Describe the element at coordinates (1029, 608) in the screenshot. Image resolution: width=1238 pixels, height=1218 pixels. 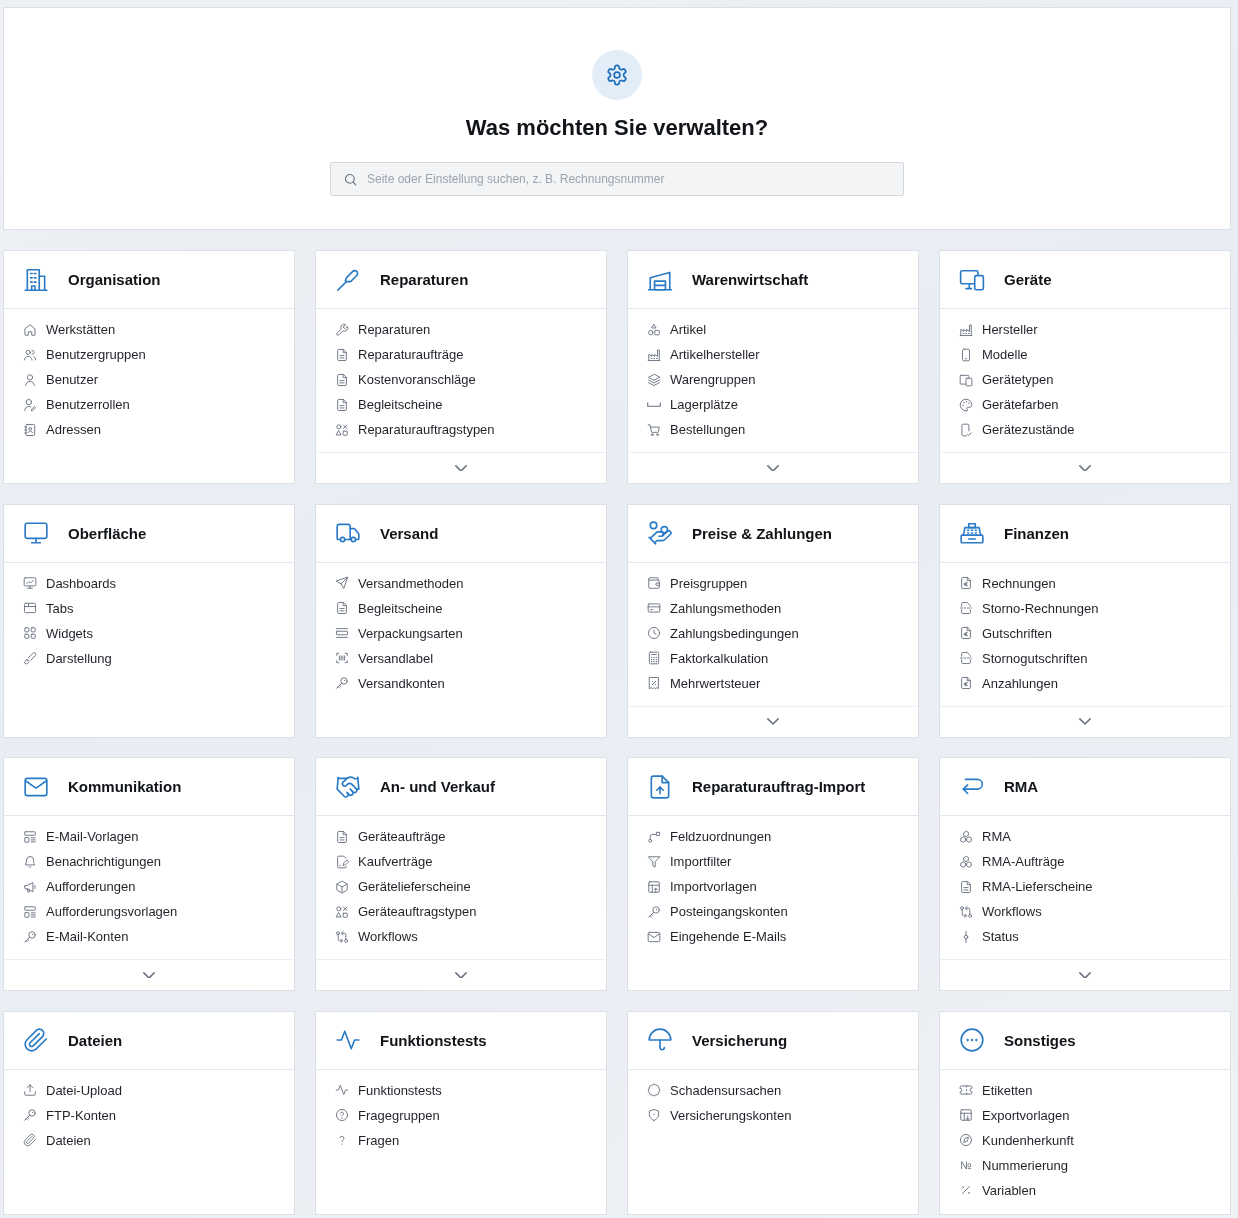
I see `settings-link: Storno-Rechnungen` at that location.